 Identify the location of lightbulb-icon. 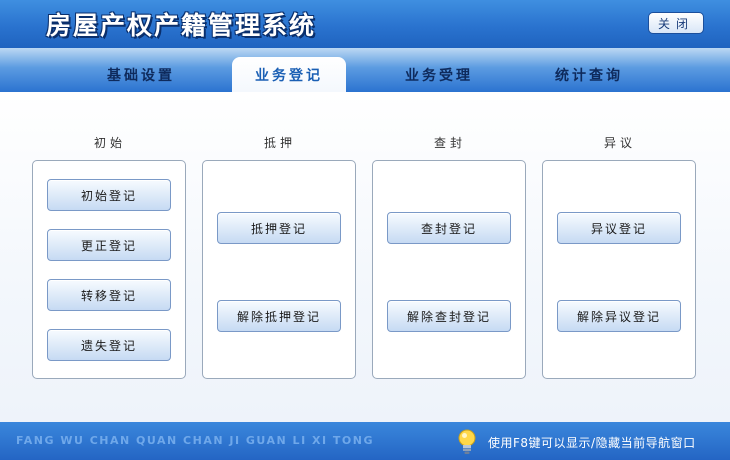
(467, 441).